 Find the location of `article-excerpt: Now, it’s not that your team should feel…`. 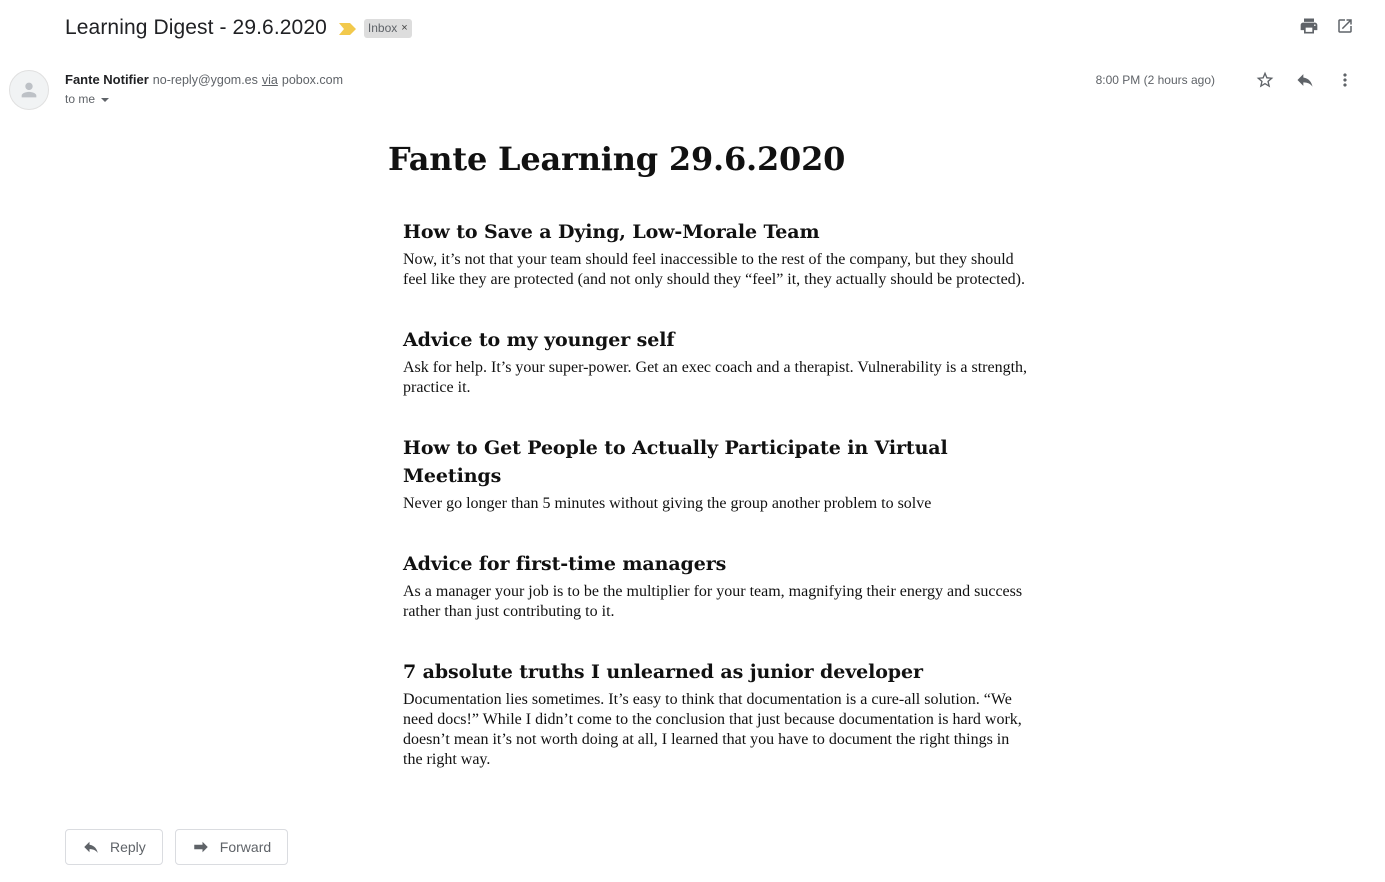

article-excerpt: Now, it’s not that your team should feel… is located at coordinates (714, 269).